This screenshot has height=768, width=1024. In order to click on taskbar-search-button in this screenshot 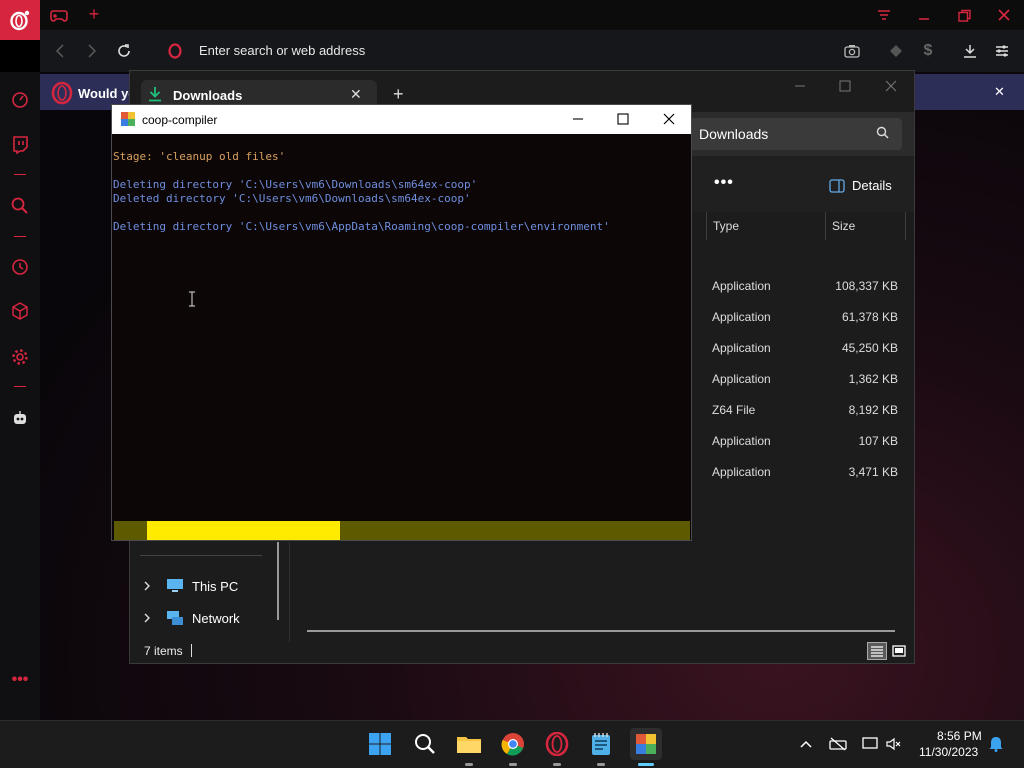, I will do `click(425, 744)`.